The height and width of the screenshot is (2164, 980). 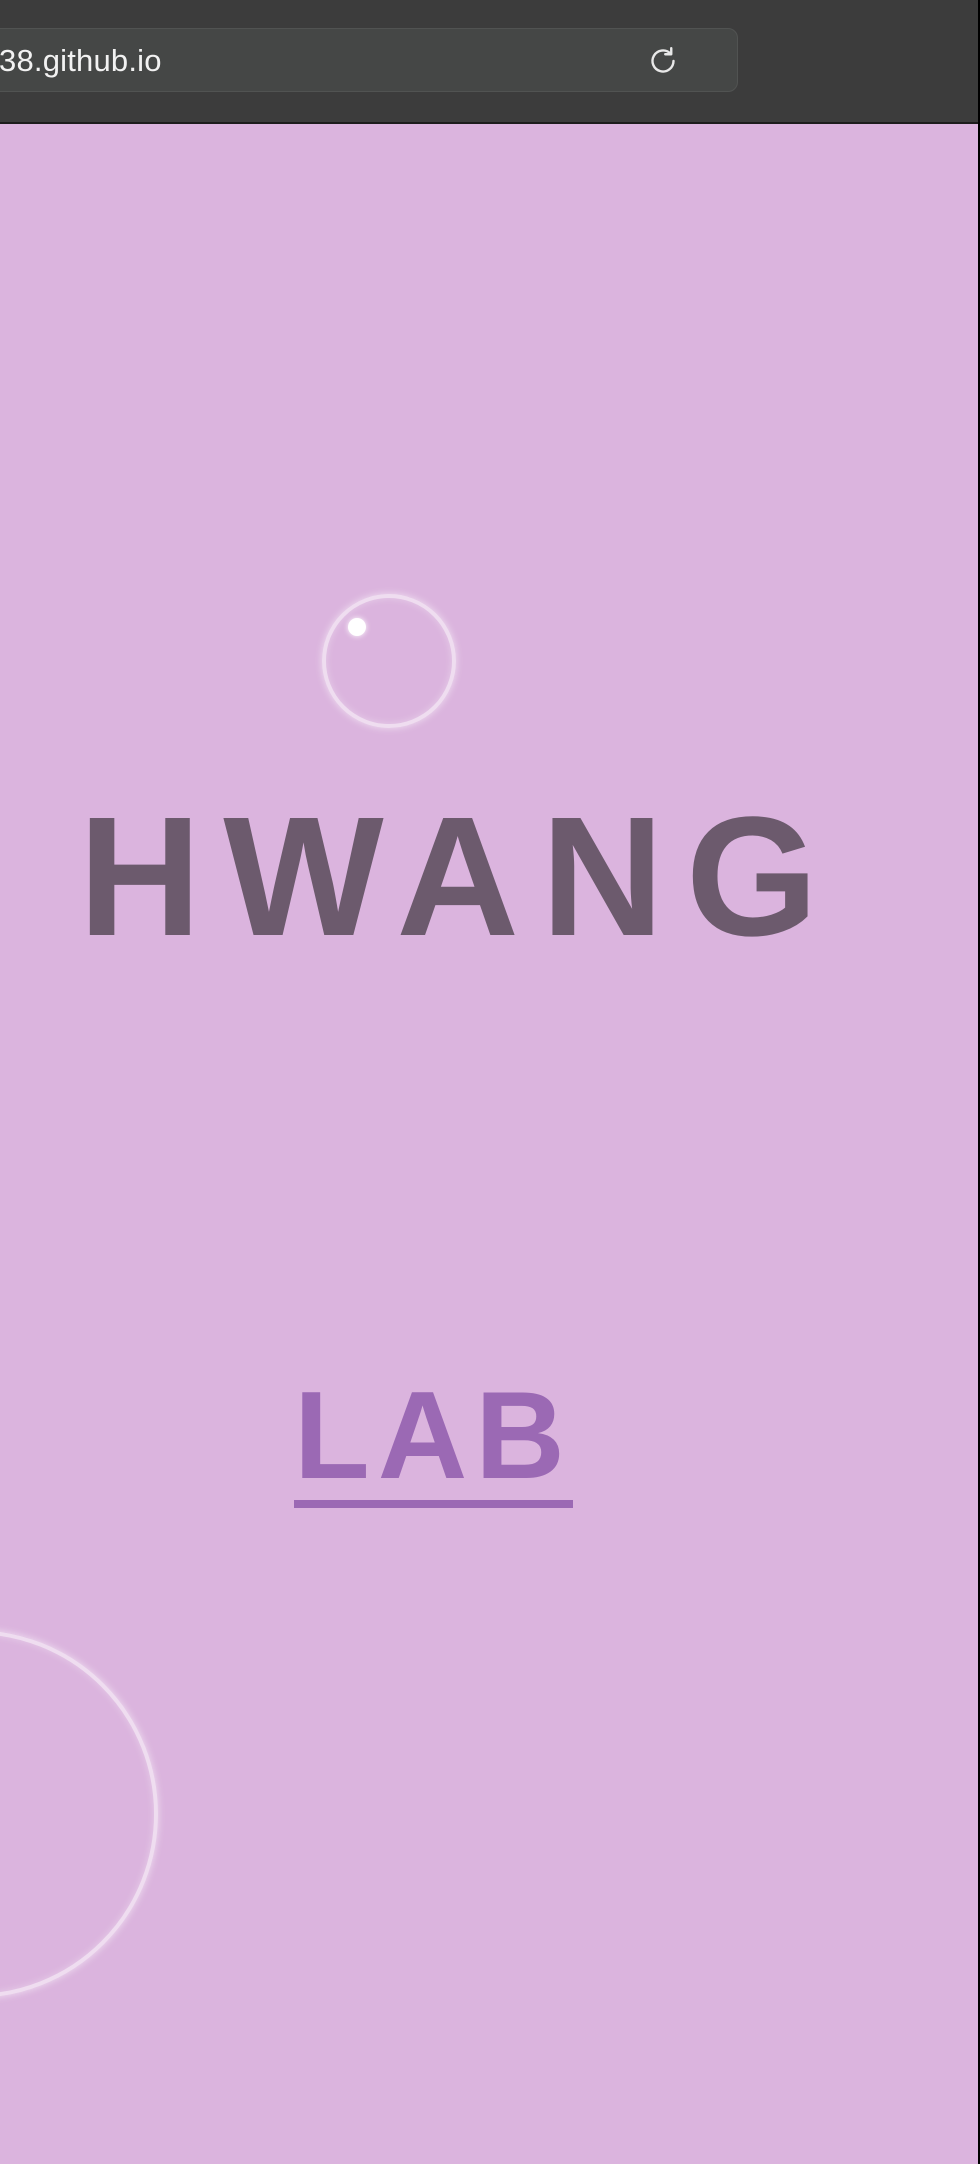 I want to click on reload-icon, so click(x=663, y=61).